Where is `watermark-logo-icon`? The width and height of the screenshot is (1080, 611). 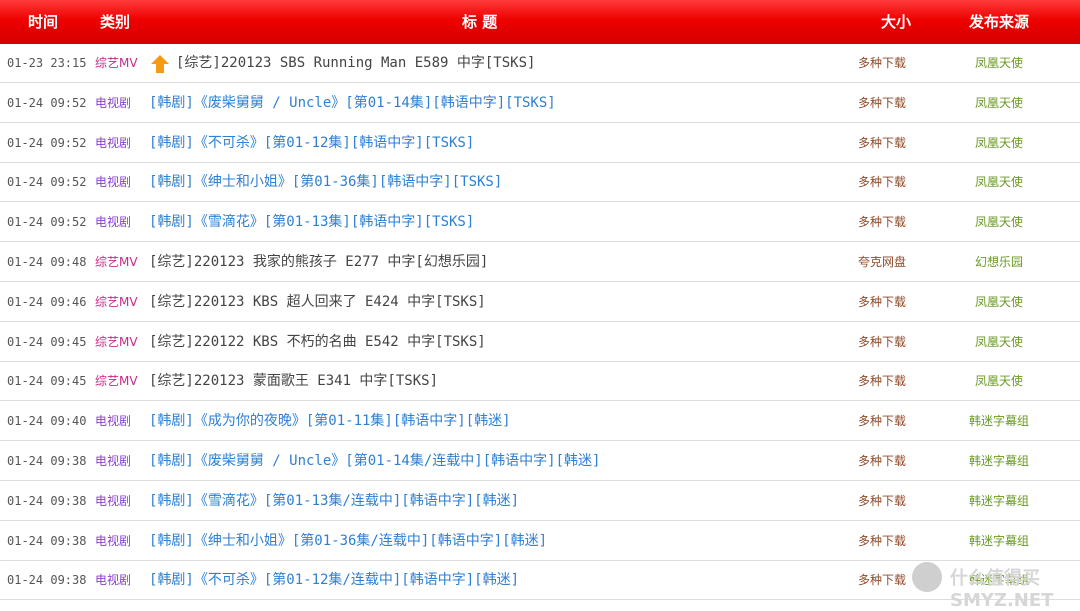
watermark-logo-icon is located at coordinates (927, 577).